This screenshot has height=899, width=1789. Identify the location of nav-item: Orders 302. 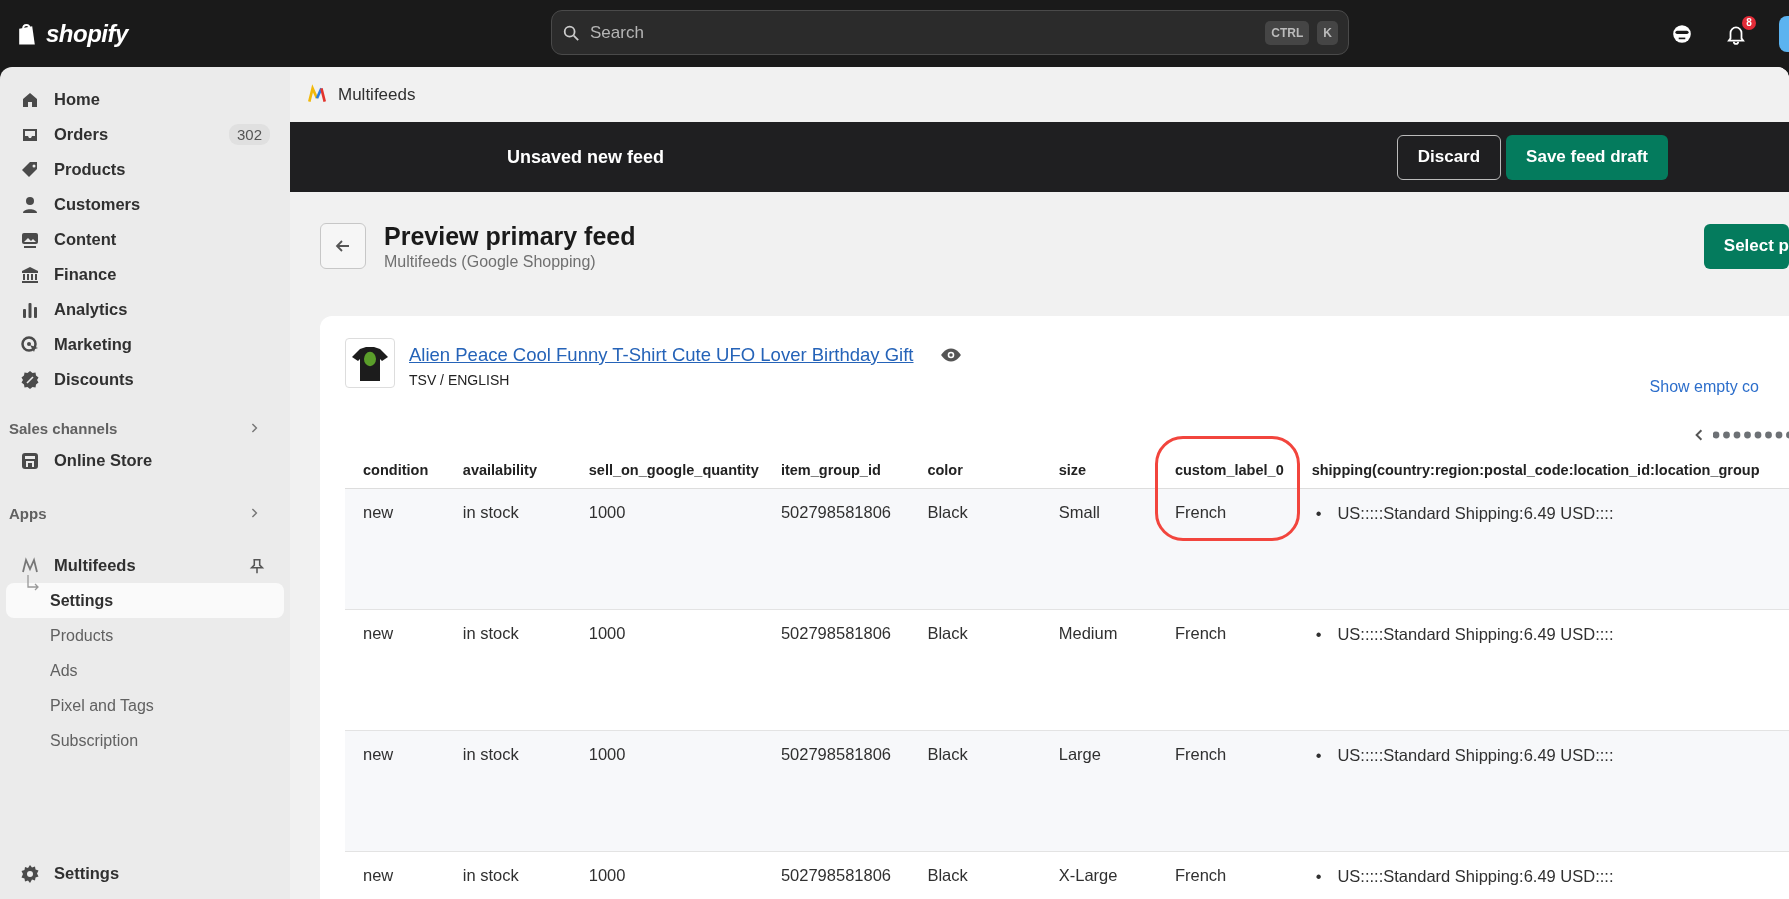
(145, 134).